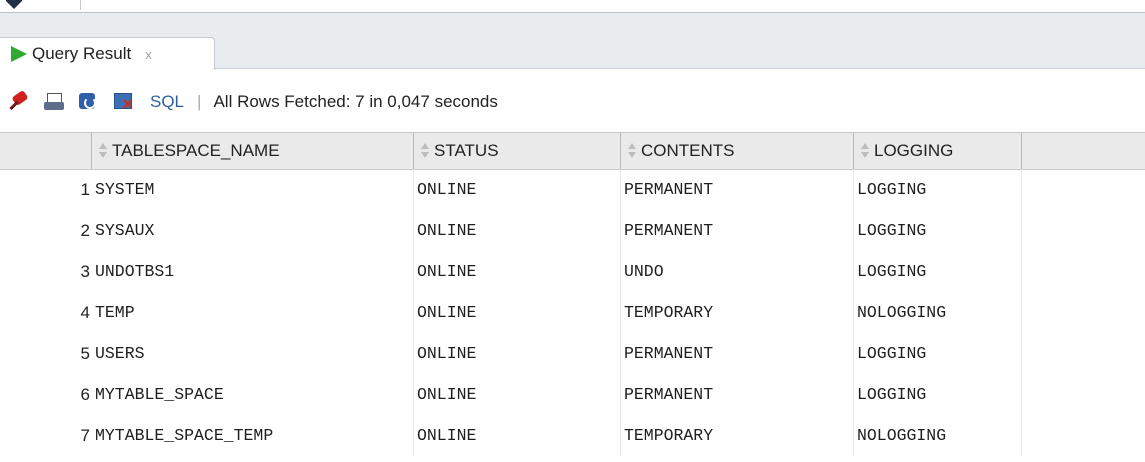  Describe the element at coordinates (148, 54) in the screenshot. I see `tab-close-icon: x` at that location.